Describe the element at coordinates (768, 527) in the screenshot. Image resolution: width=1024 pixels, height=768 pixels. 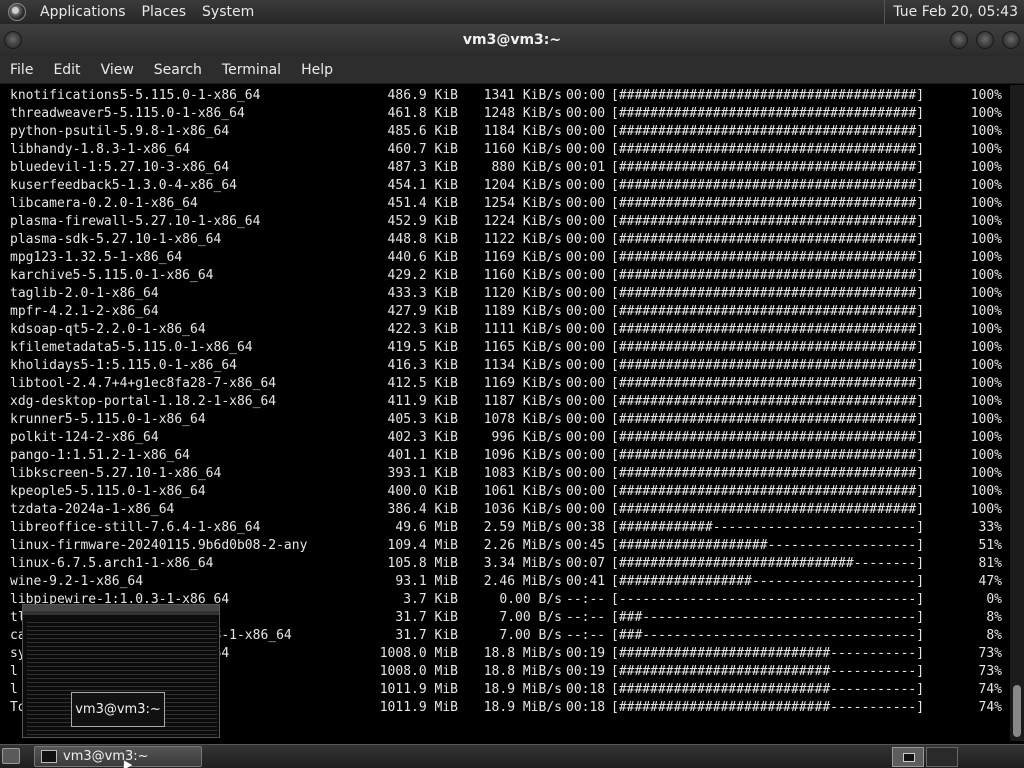
I see `download-bar: [############--------------------------]` at that location.